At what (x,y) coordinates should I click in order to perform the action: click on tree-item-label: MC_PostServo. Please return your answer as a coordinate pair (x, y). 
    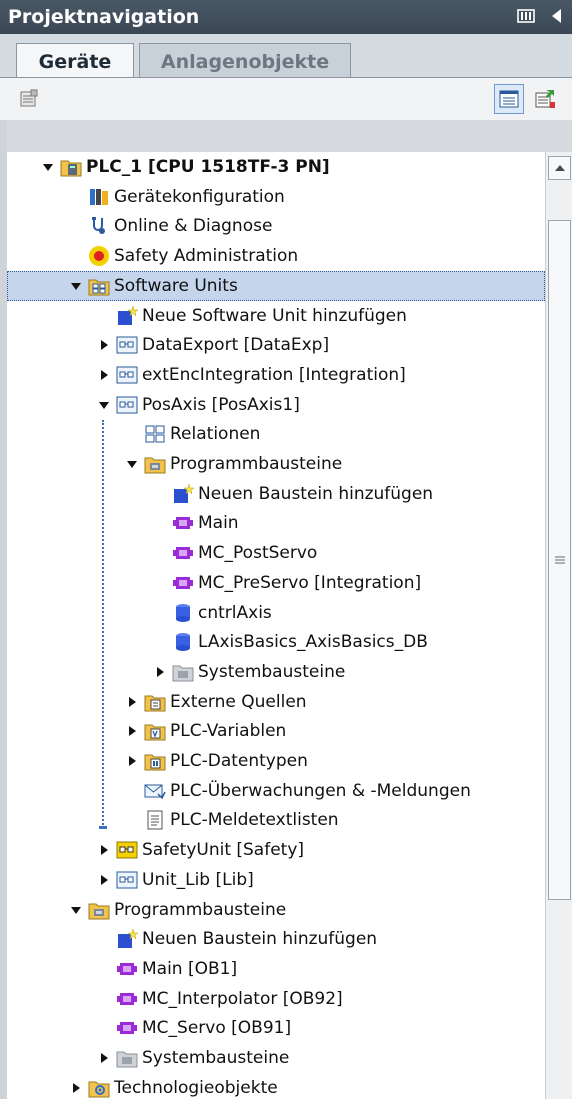
    Looking at the image, I should click on (258, 553).